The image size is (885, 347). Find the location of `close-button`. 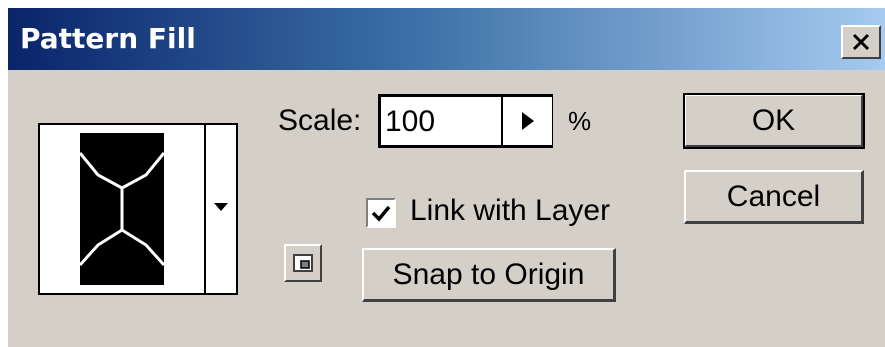

close-button is located at coordinates (861, 42).